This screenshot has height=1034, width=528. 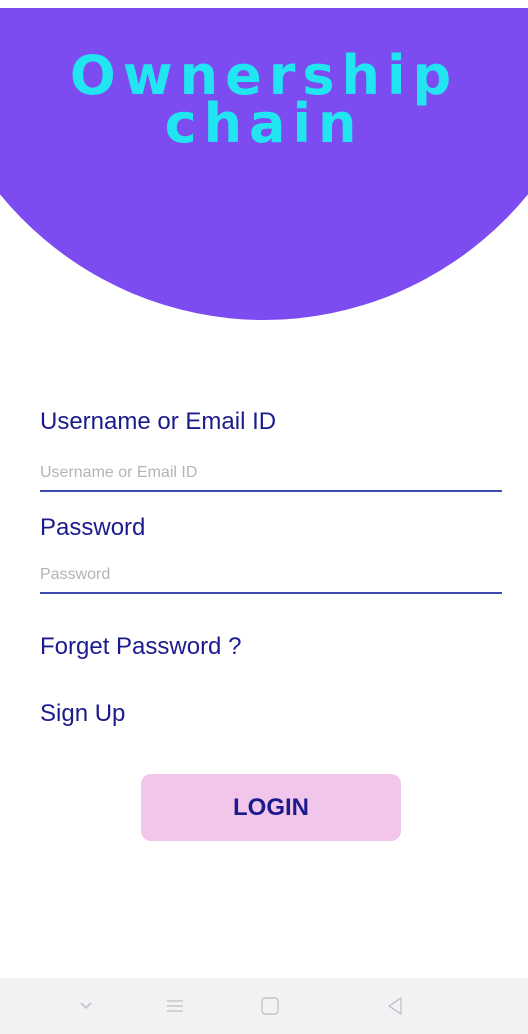 I want to click on password-input, so click(x=271, y=576).